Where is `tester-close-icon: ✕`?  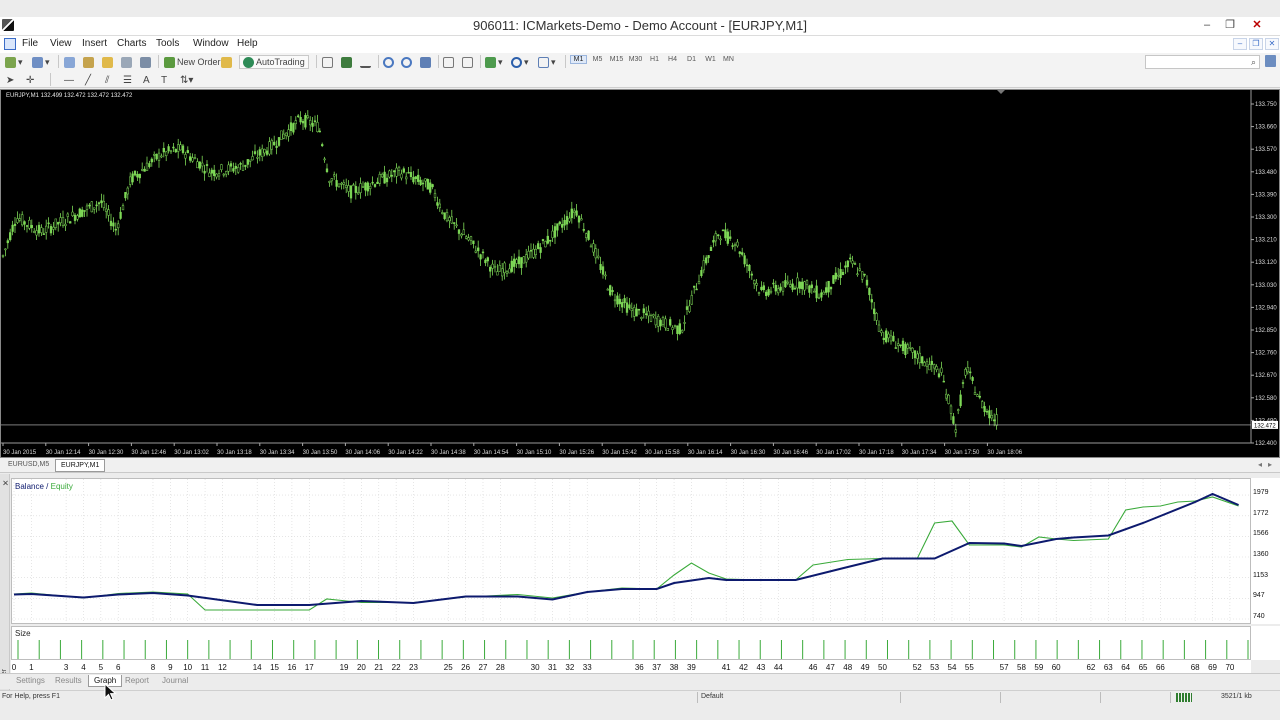
tester-close-icon: ✕ is located at coordinates (5, 482).